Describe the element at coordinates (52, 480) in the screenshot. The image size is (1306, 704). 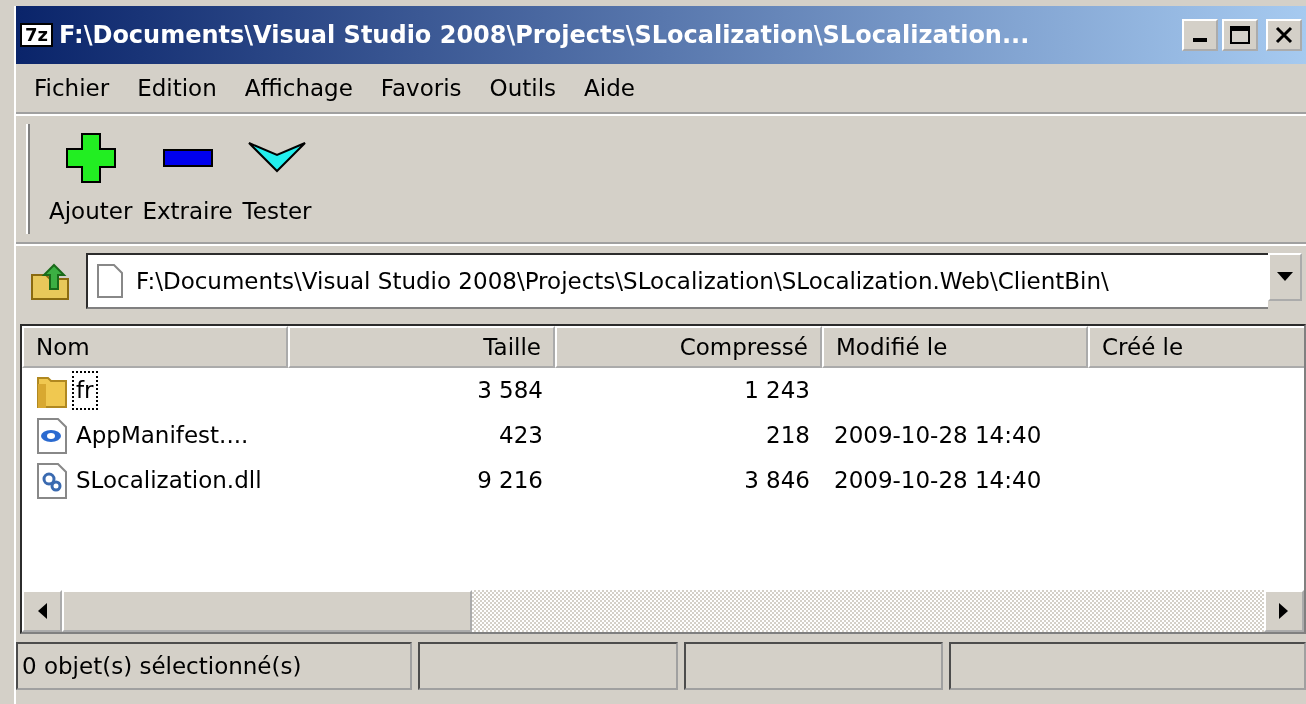
I see `gear-file-icon` at that location.